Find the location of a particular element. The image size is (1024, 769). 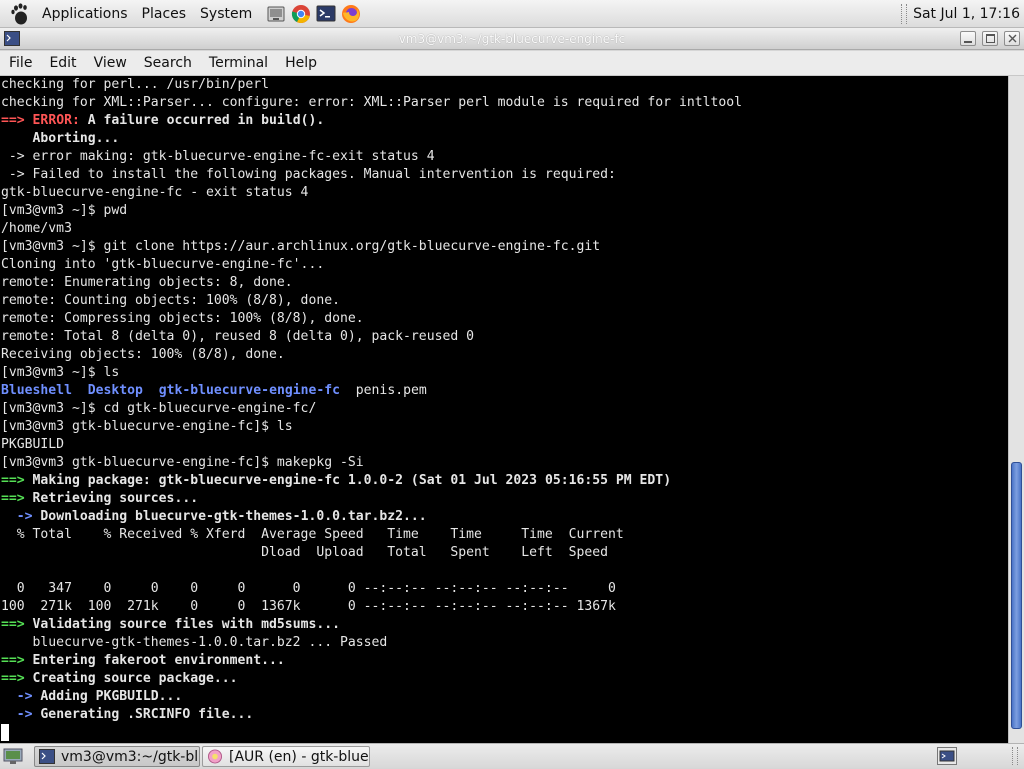

terminal-line: /home/vm3 is located at coordinates (504, 229).